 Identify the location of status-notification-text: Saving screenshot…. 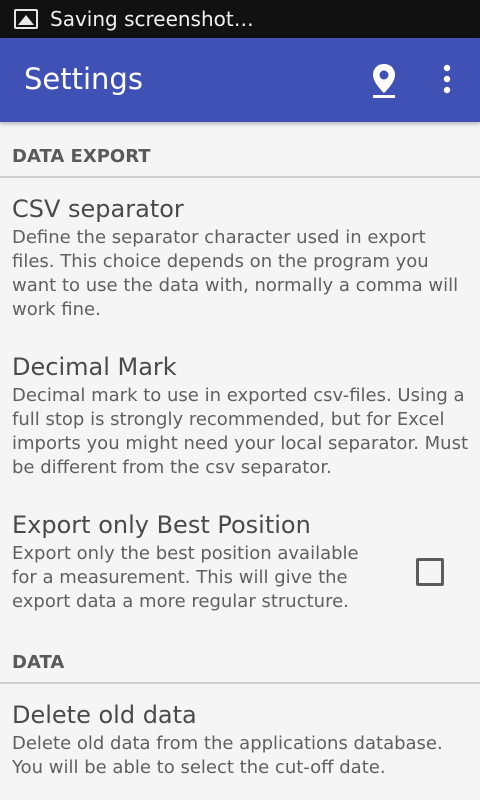
(152, 19).